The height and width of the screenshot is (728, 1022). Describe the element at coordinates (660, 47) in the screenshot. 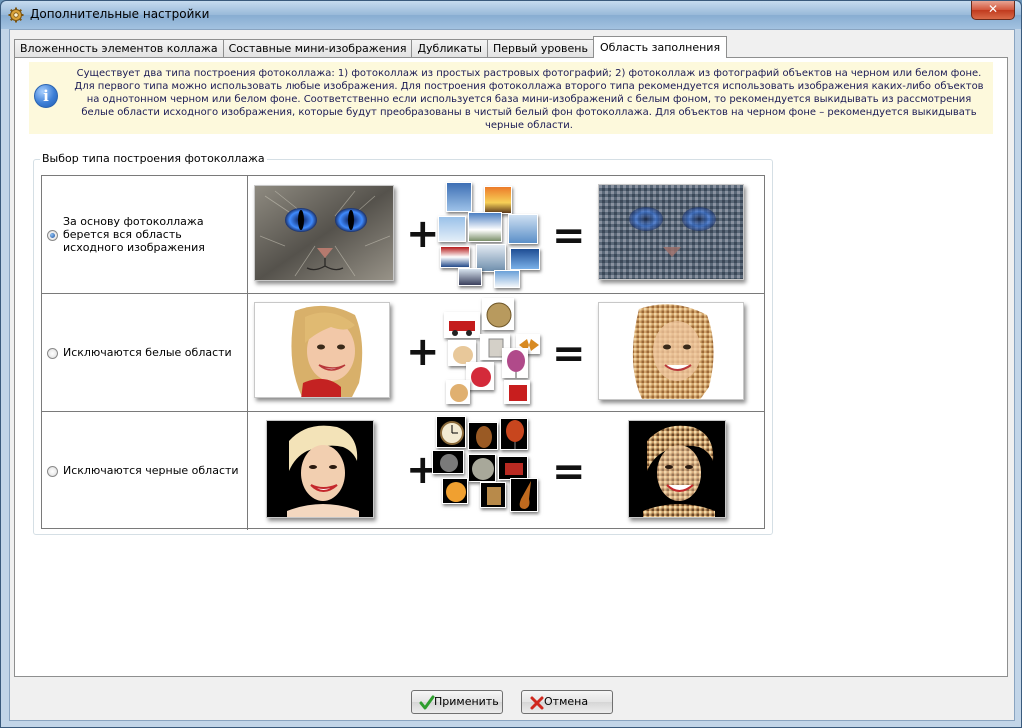

I see `tab-fill-area: Область заполнения` at that location.